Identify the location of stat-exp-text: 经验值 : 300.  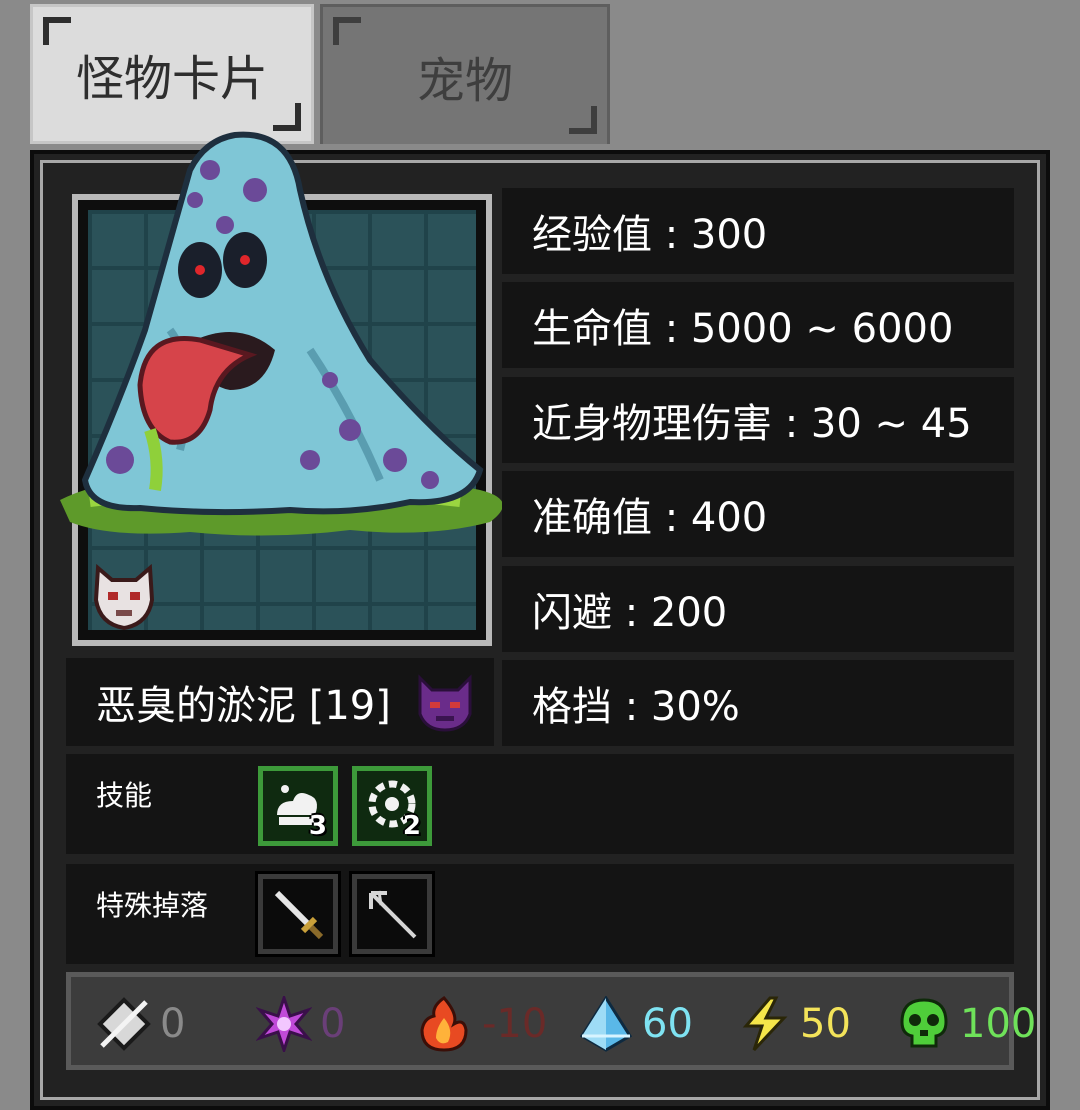
(650, 235).